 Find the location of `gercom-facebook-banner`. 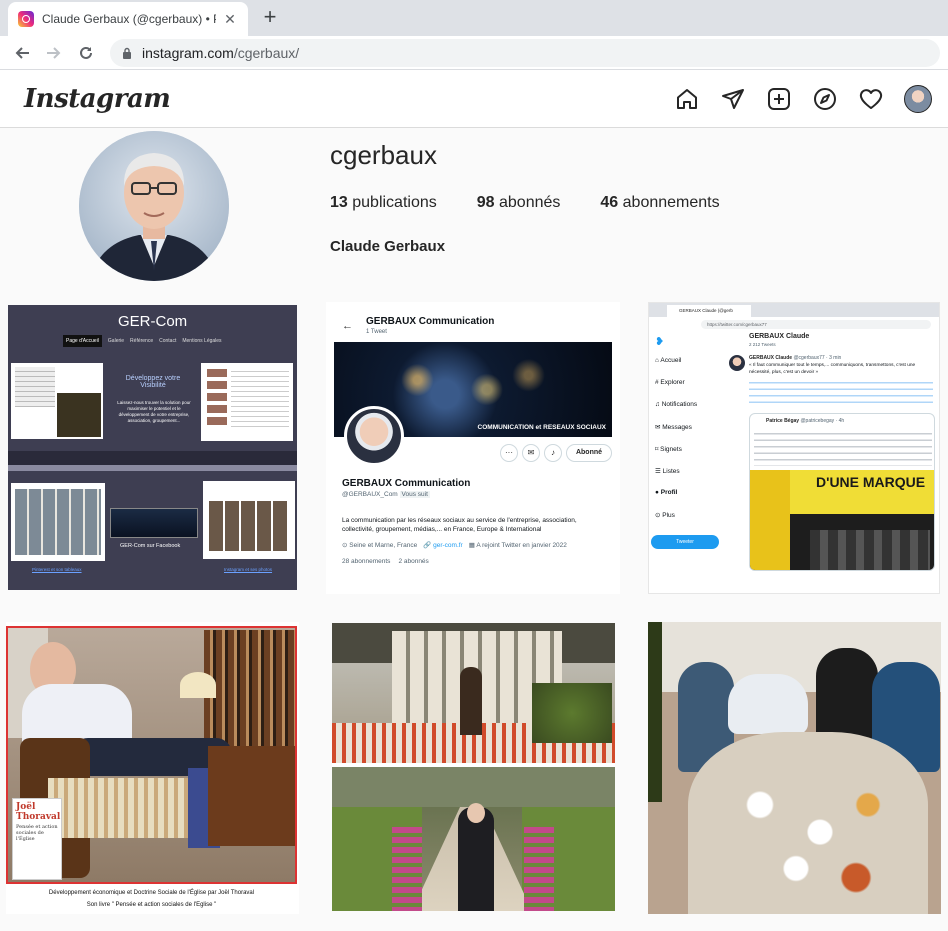

gercom-facebook-banner is located at coordinates (154, 523).